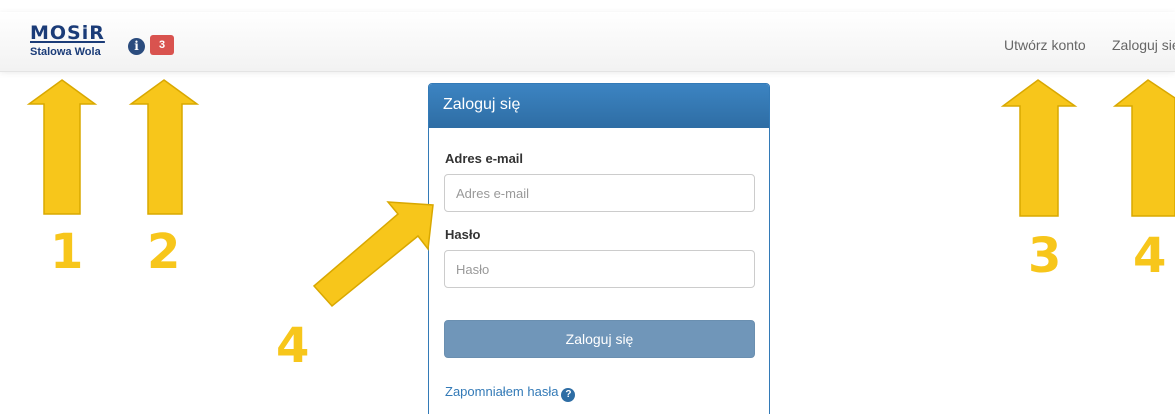  Describe the element at coordinates (373, 254) in the screenshot. I see `annotation-arrow-4-email` at that location.